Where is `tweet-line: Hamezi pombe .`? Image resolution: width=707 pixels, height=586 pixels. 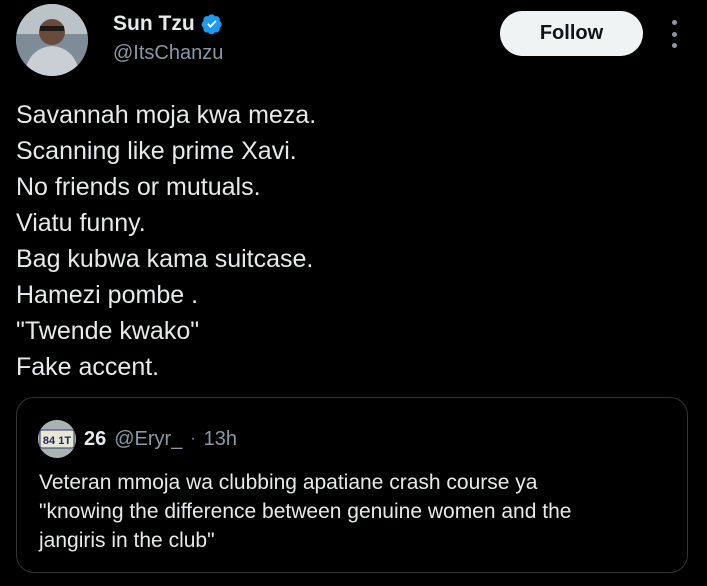 tweet-line: Hamezi pombe . is located at coordinates (107, 295).